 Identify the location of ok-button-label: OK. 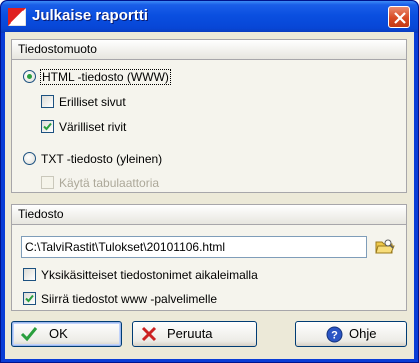
(58, 333).